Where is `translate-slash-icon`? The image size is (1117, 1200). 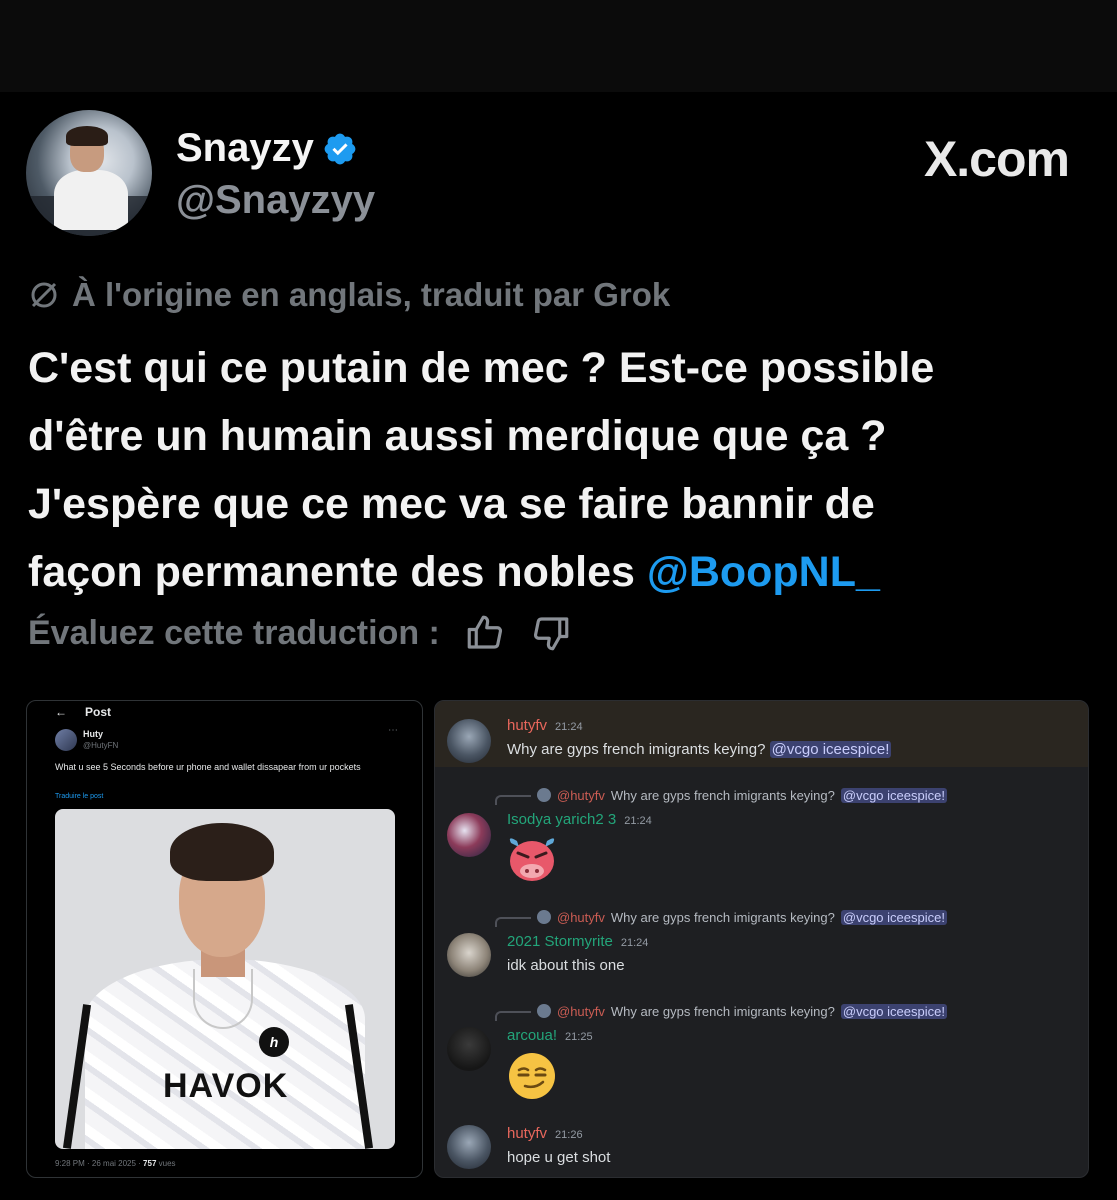 translate-slash-icon is located at coordinates (44, 295).